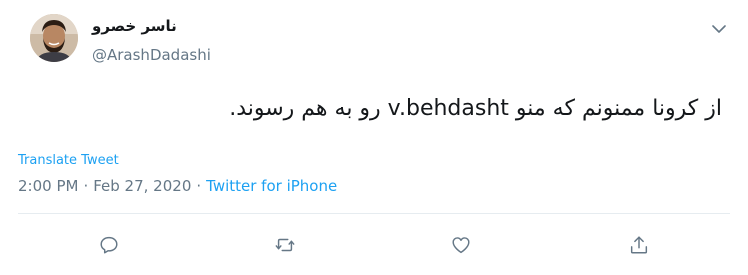 The image size is (748, 275). Describe the element at coordinates (142, 186) in the screenshot. I see `tweet-date: Feb 27, 2020` at that location.